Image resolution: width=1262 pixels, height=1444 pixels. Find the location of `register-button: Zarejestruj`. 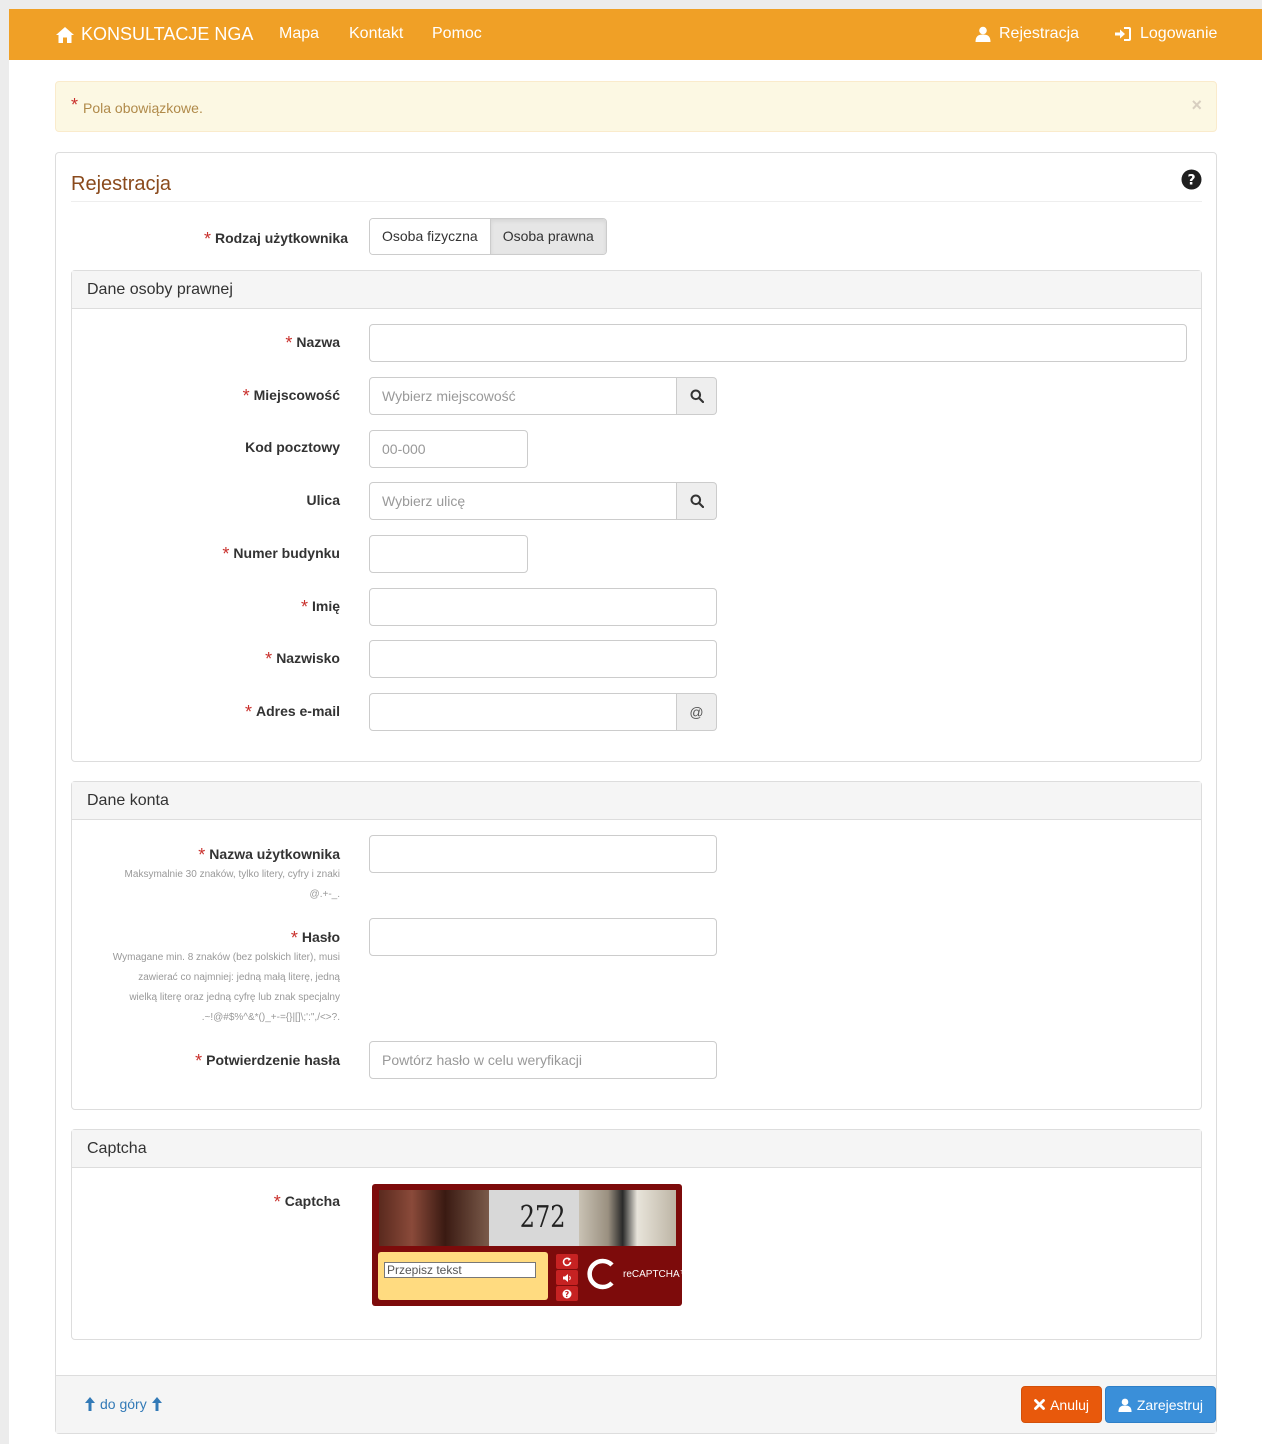

register-button: Zarejestruj is located at coordinates (1160, 1404).